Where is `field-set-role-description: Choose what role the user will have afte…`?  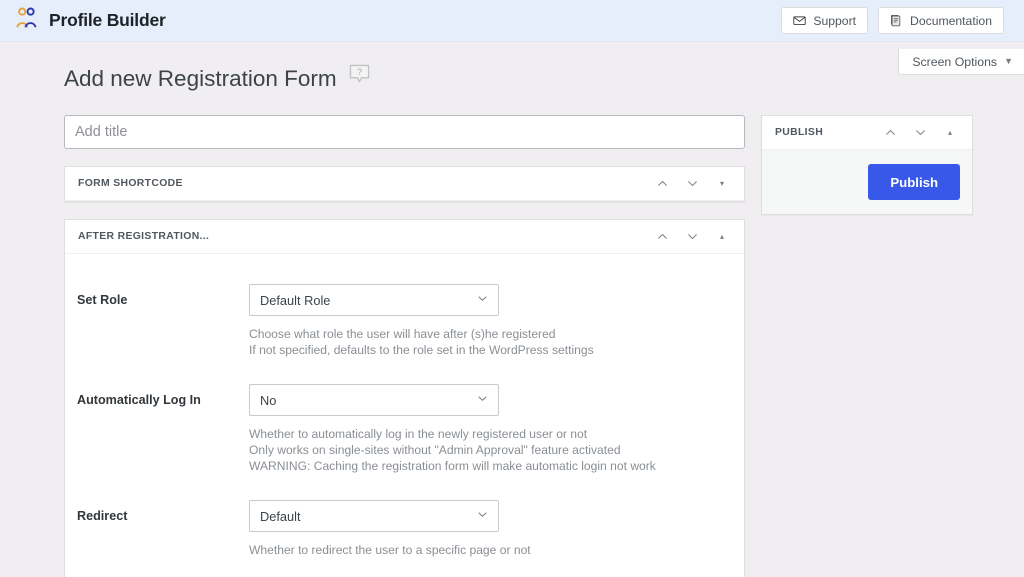
field-set-role-description: Choose what role the user will have afte… is located at coordinates (486, 342).